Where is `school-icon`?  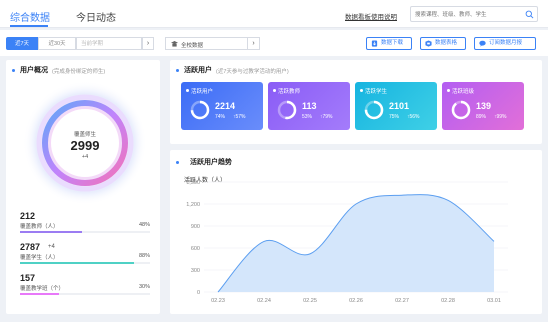
school-icon is located at coordinates (174, 44).